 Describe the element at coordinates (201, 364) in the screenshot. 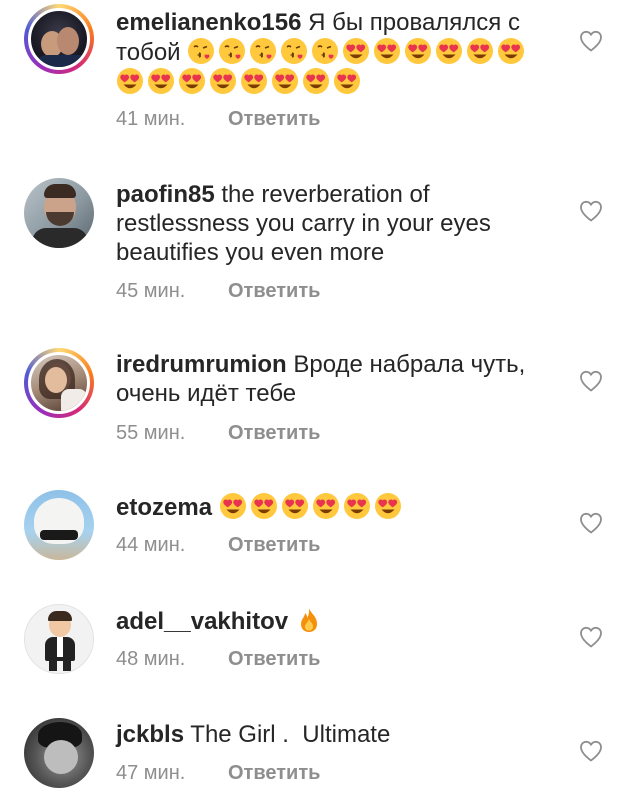

I see `comment-username: iredrumrumion` at that location.